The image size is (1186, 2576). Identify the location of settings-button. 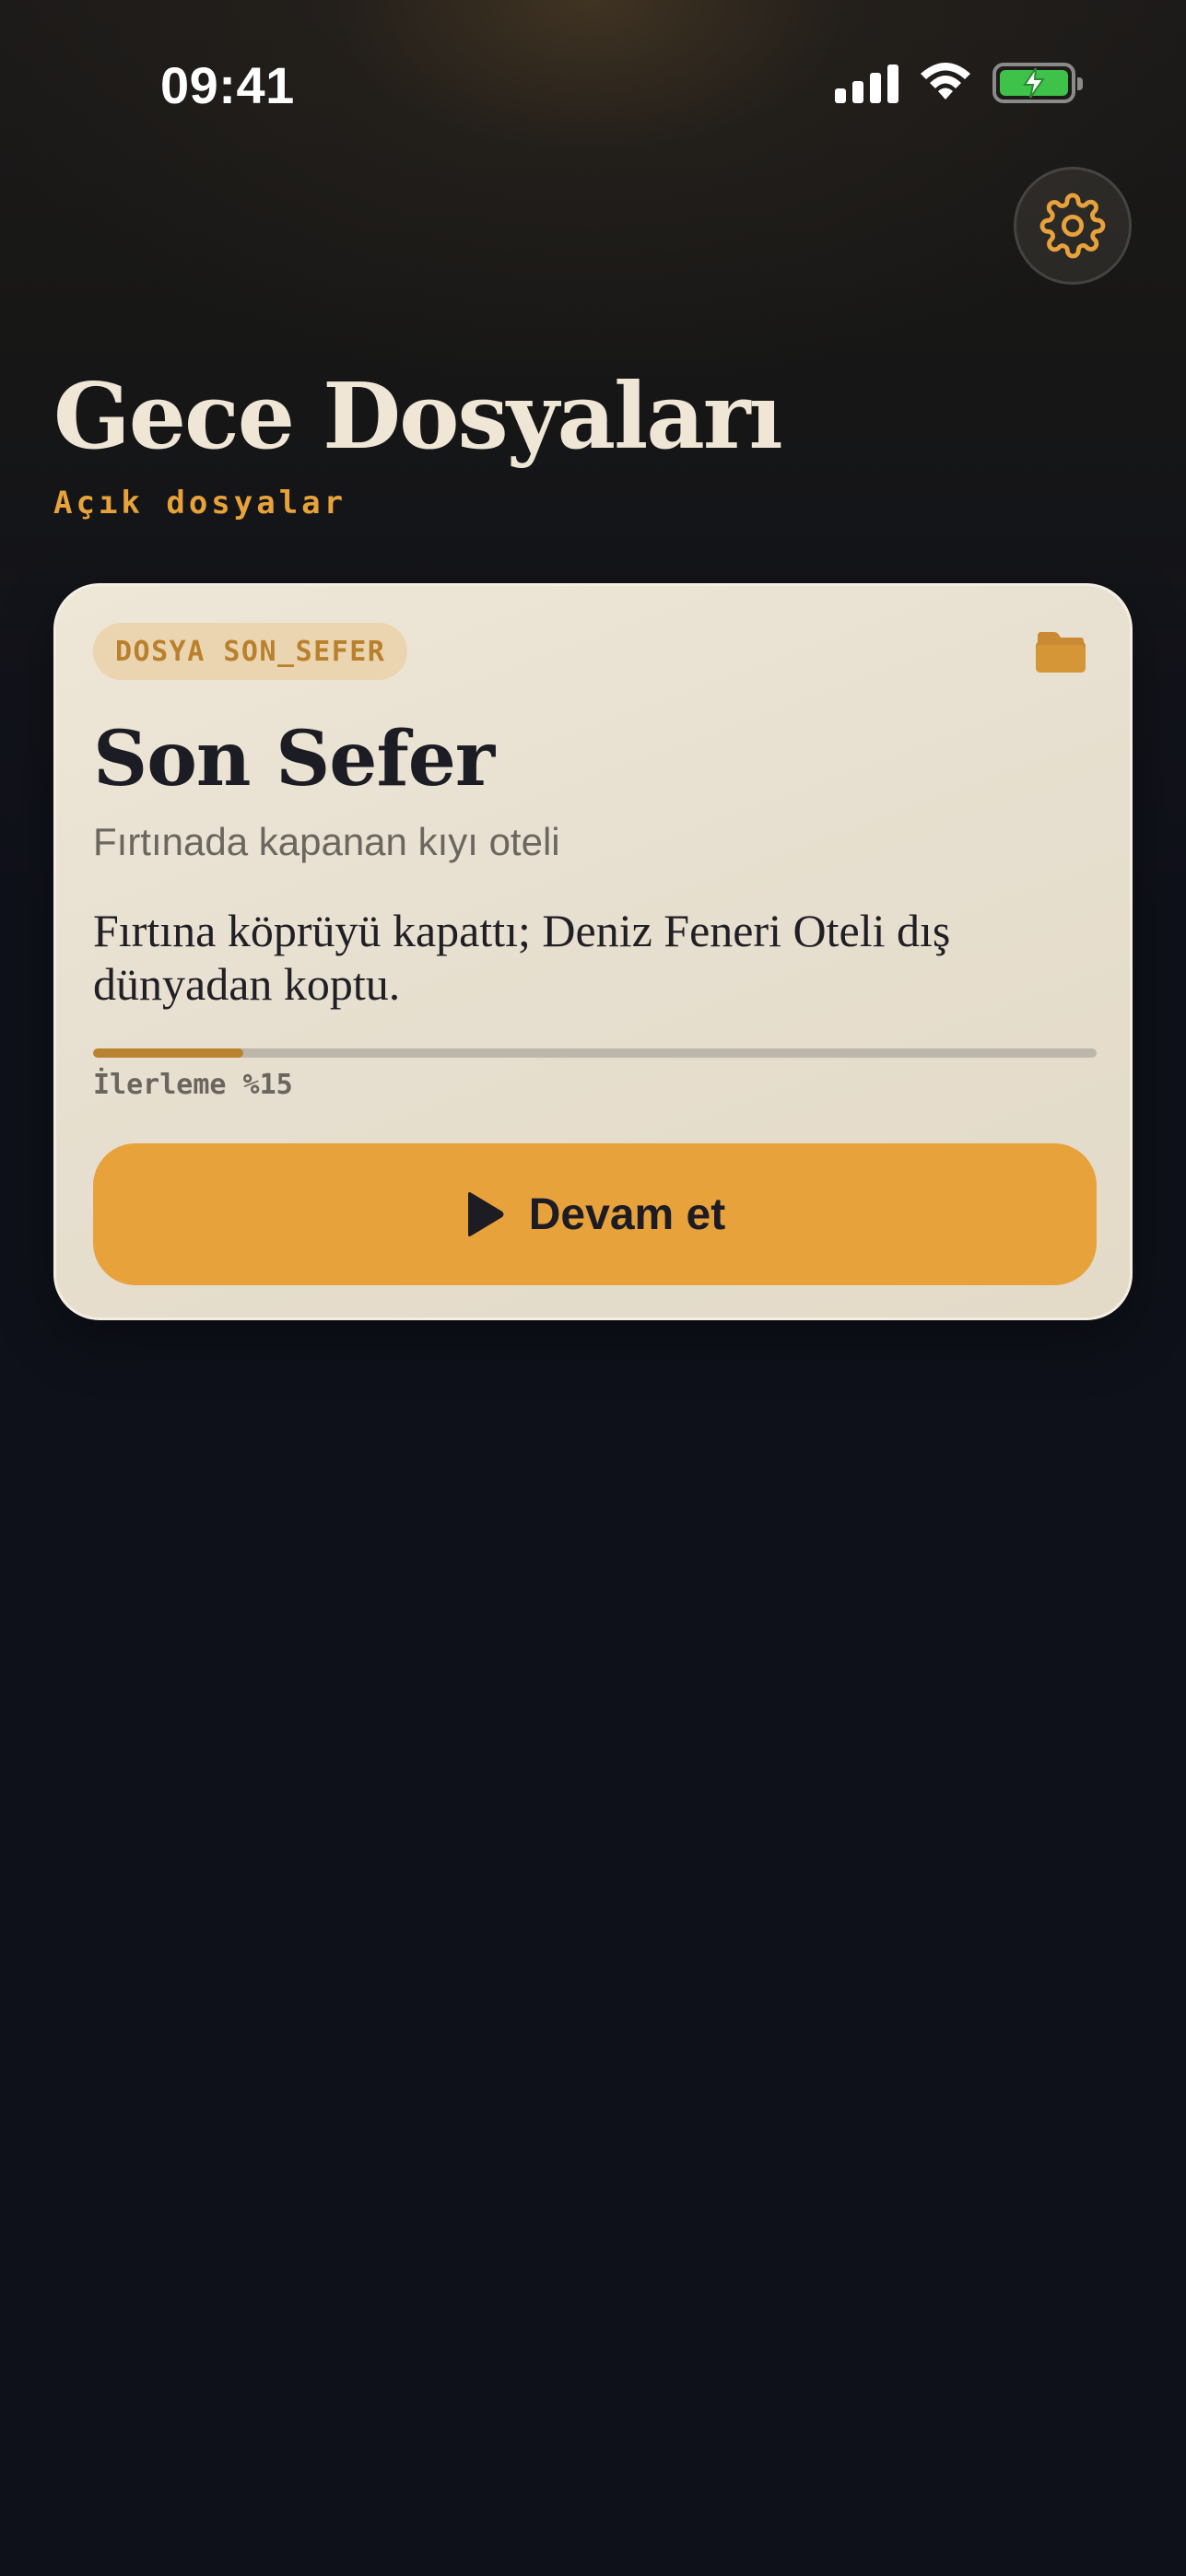
(1073, 226).